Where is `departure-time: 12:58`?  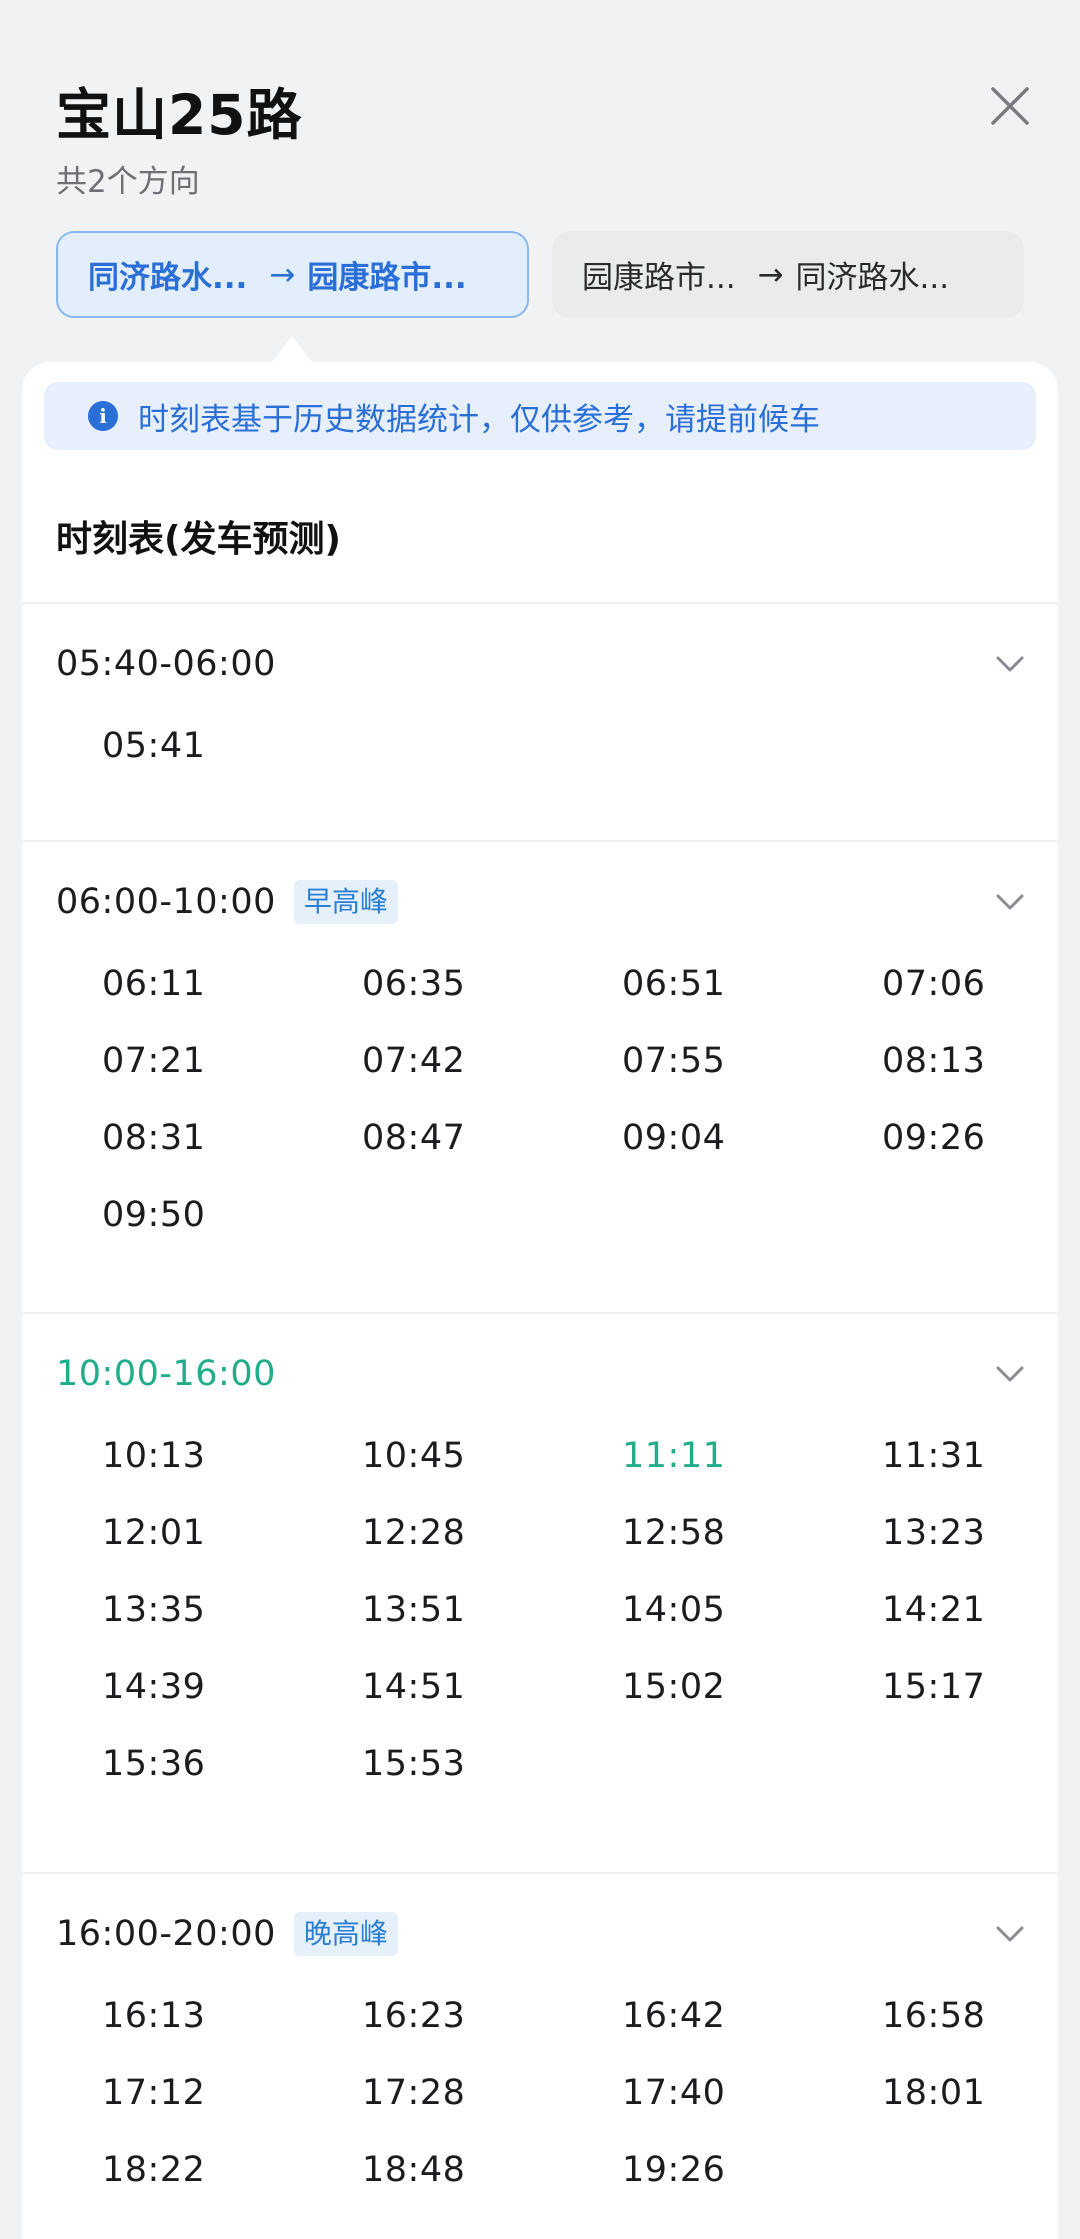 departure-time: 12:58 is located at coordinates (674, 1533).